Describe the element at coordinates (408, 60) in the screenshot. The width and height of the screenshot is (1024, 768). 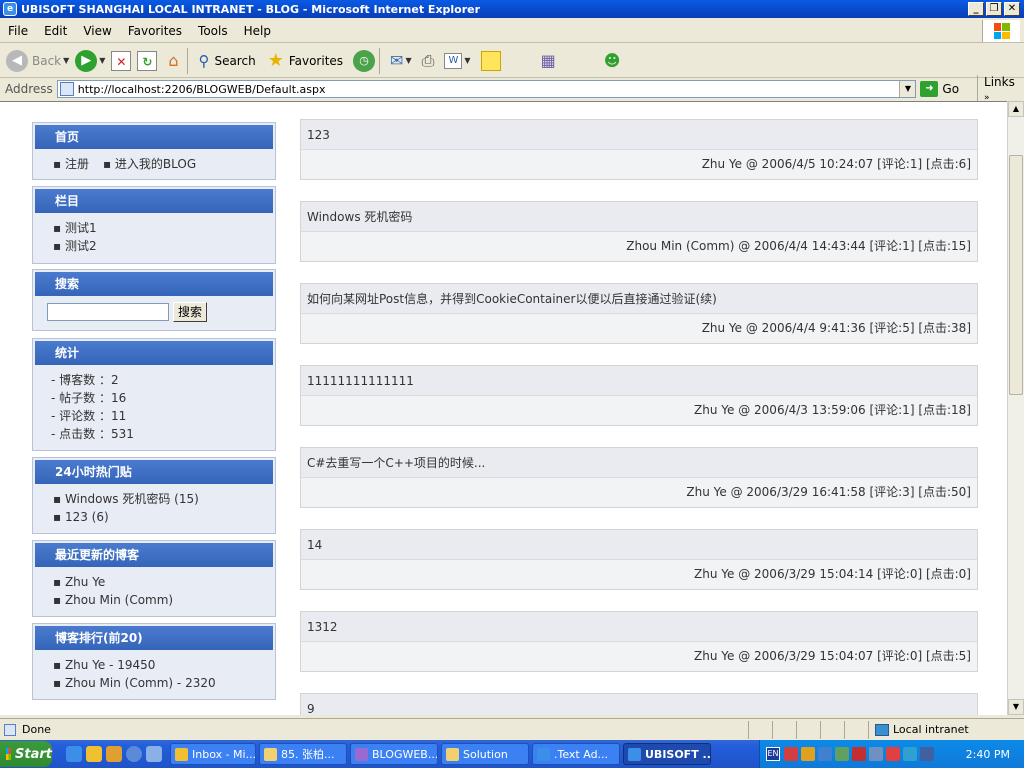
I see `mail-dropdown-icon: ▼` at that location.